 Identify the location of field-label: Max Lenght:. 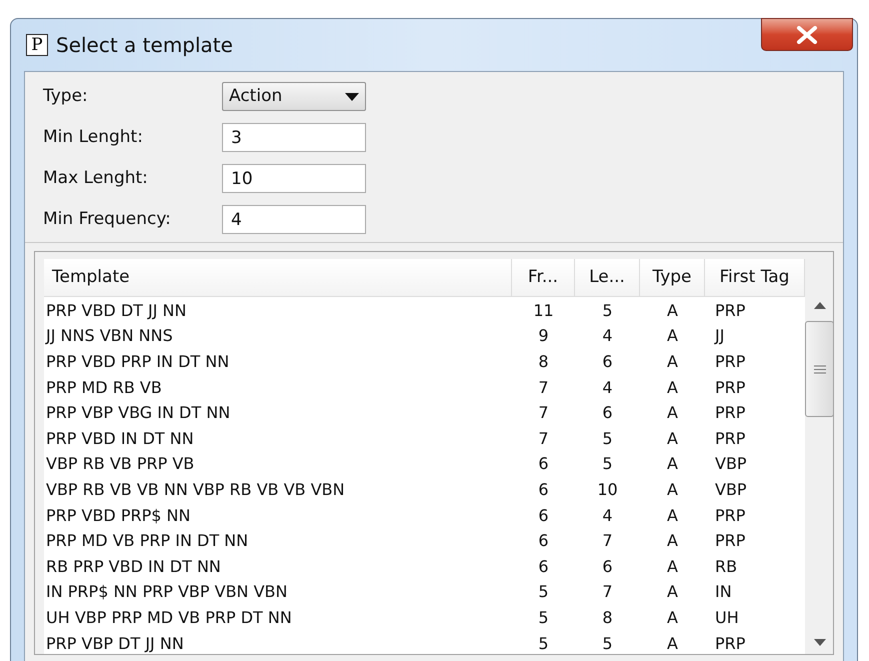
(96, 178).